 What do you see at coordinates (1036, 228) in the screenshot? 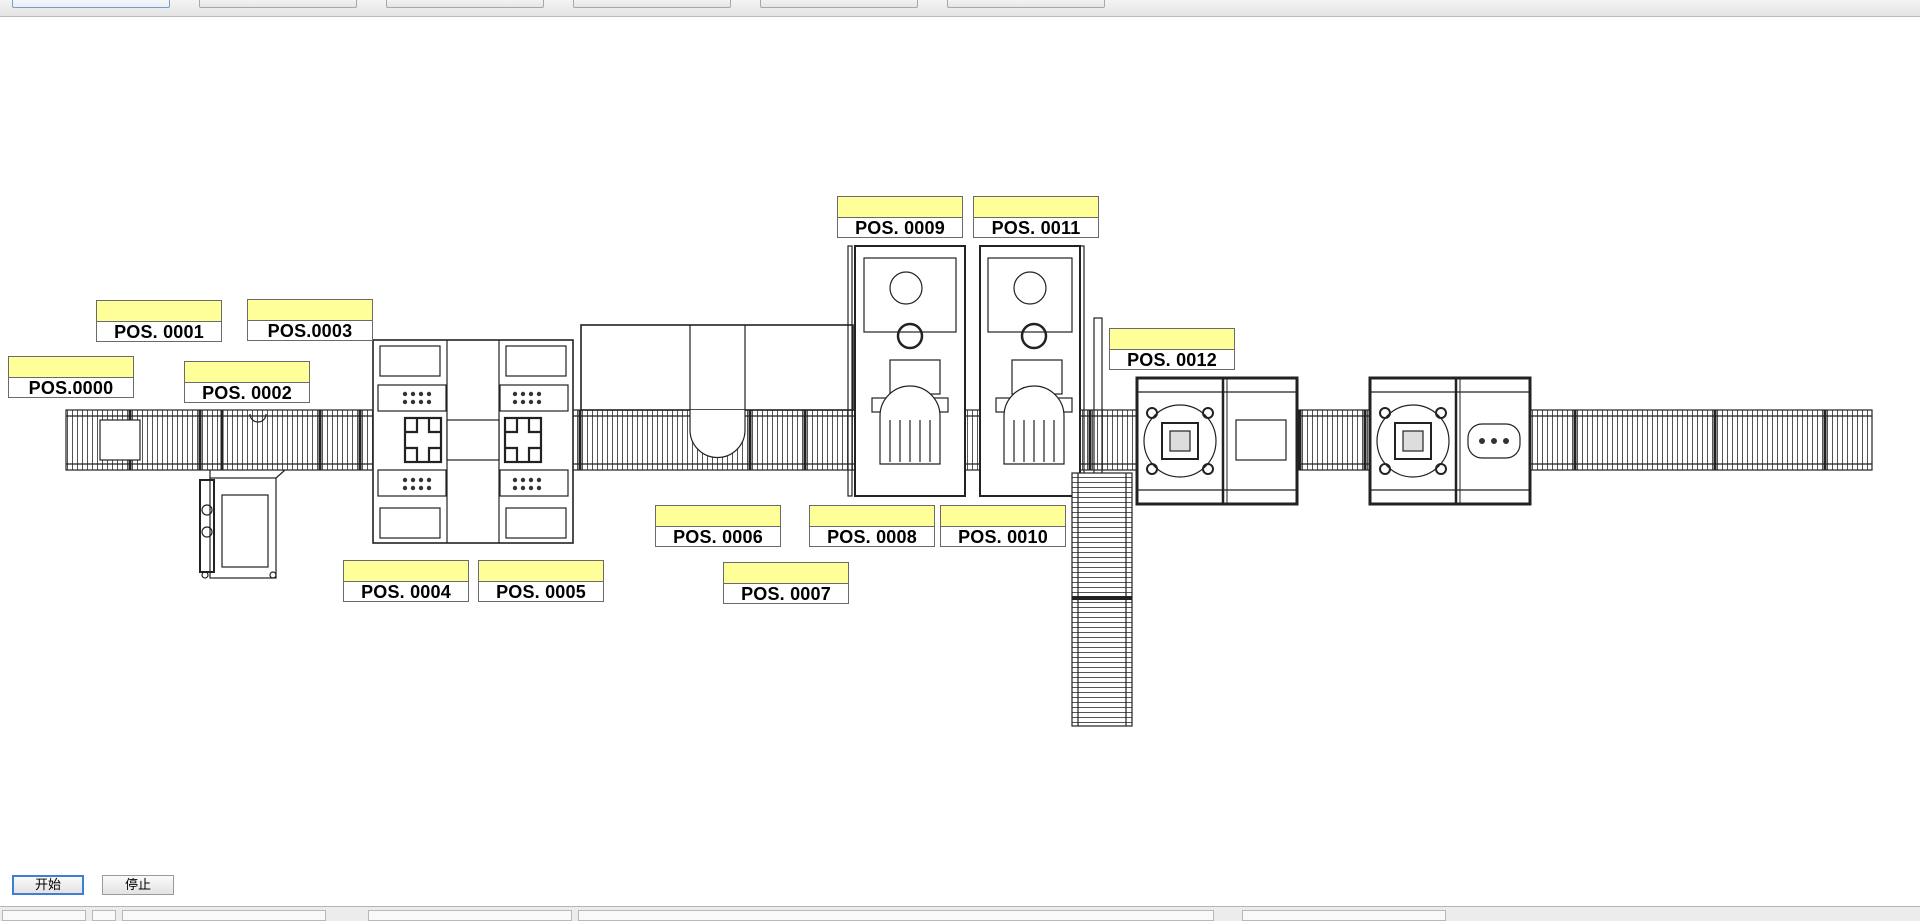
I see `pos-label-text: POS. 0011` at bounding box center [1036, 228].